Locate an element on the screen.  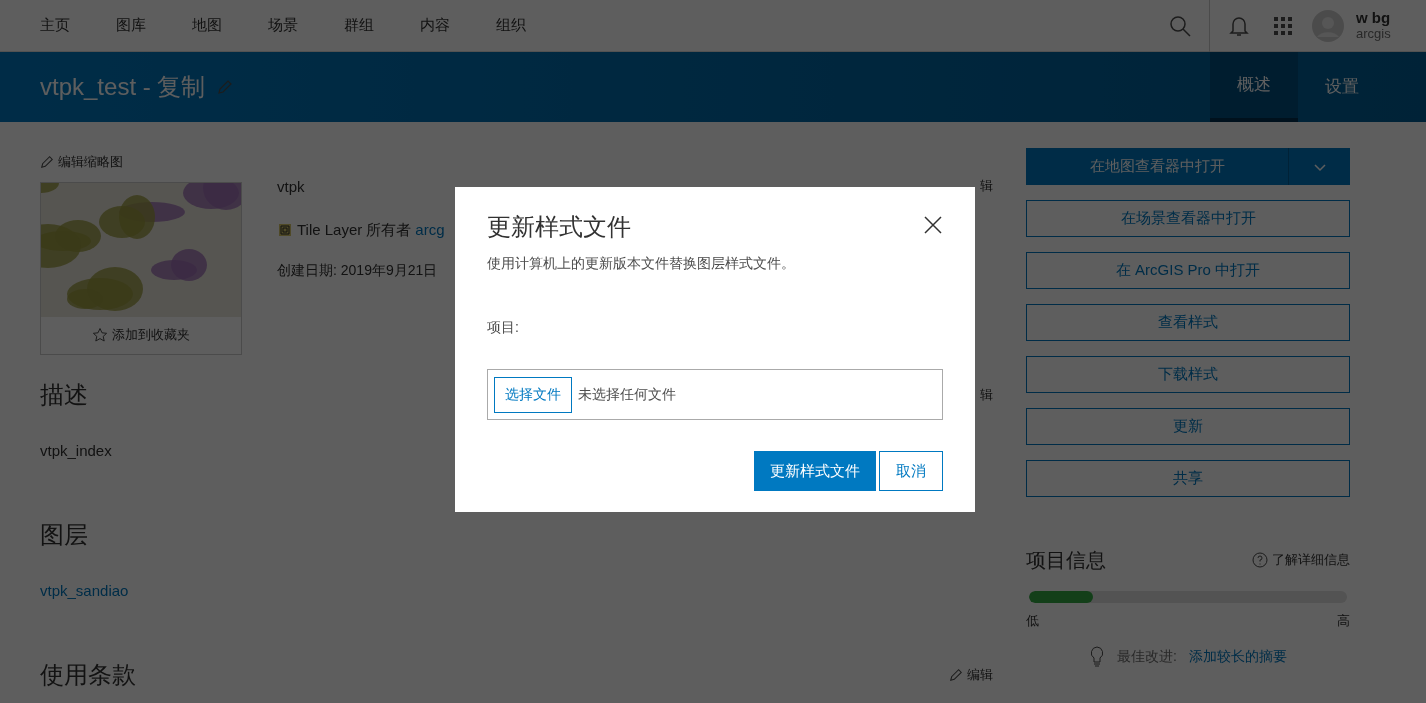
nav-link: 图库 is located at coordinates (131, 25).